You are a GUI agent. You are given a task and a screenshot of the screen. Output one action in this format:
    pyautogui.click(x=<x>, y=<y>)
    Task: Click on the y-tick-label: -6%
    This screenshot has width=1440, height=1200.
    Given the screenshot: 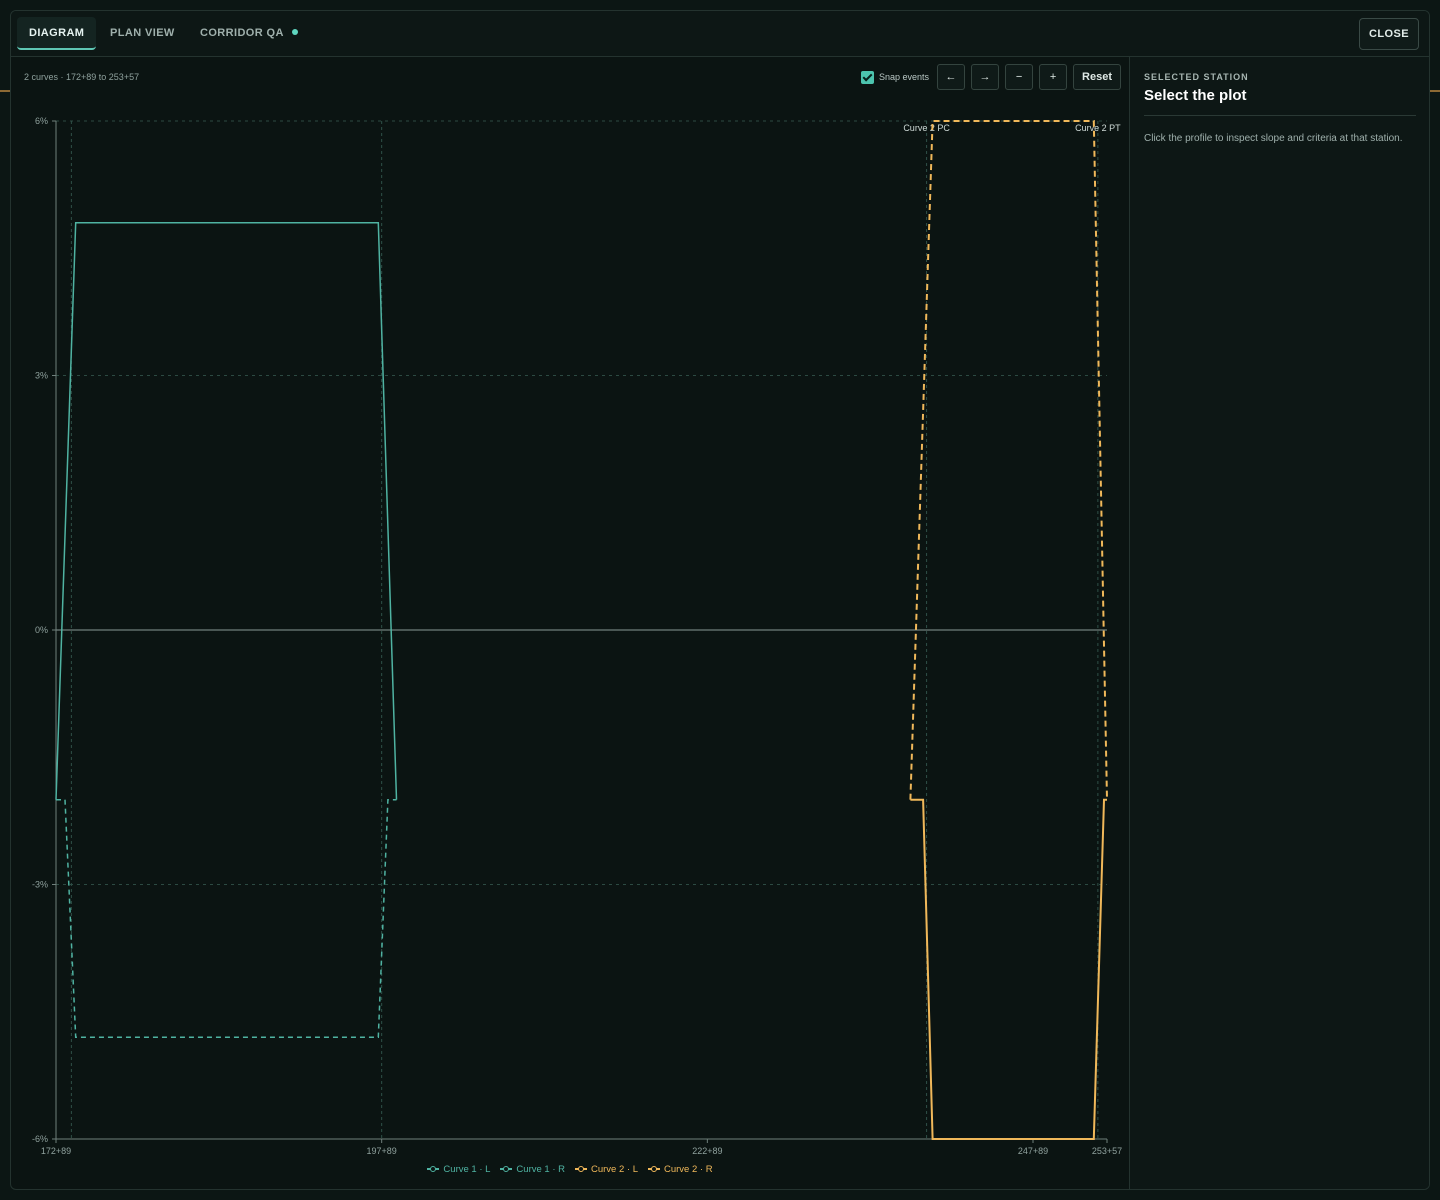 What is the action you would take?
    pyautogui.click(x=40, y=1139)
    